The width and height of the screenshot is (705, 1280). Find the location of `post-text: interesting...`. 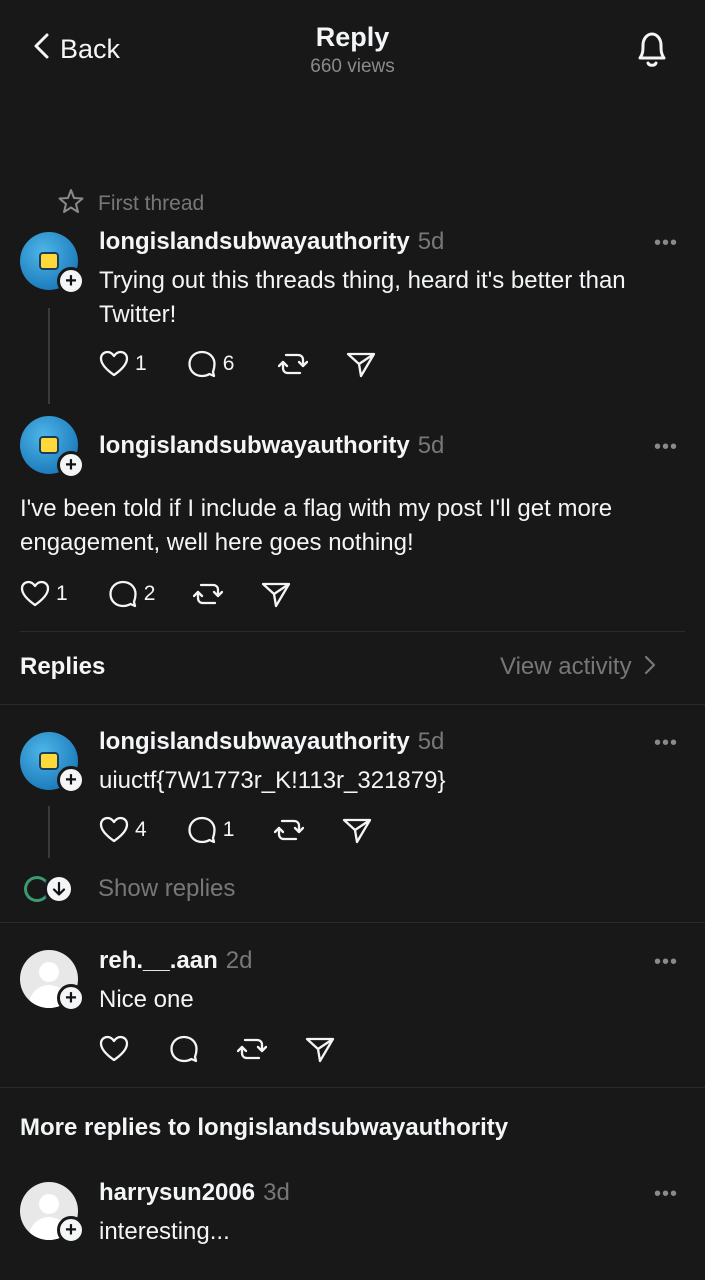

post-text: interesting... is located at coordinates (164, 1231).